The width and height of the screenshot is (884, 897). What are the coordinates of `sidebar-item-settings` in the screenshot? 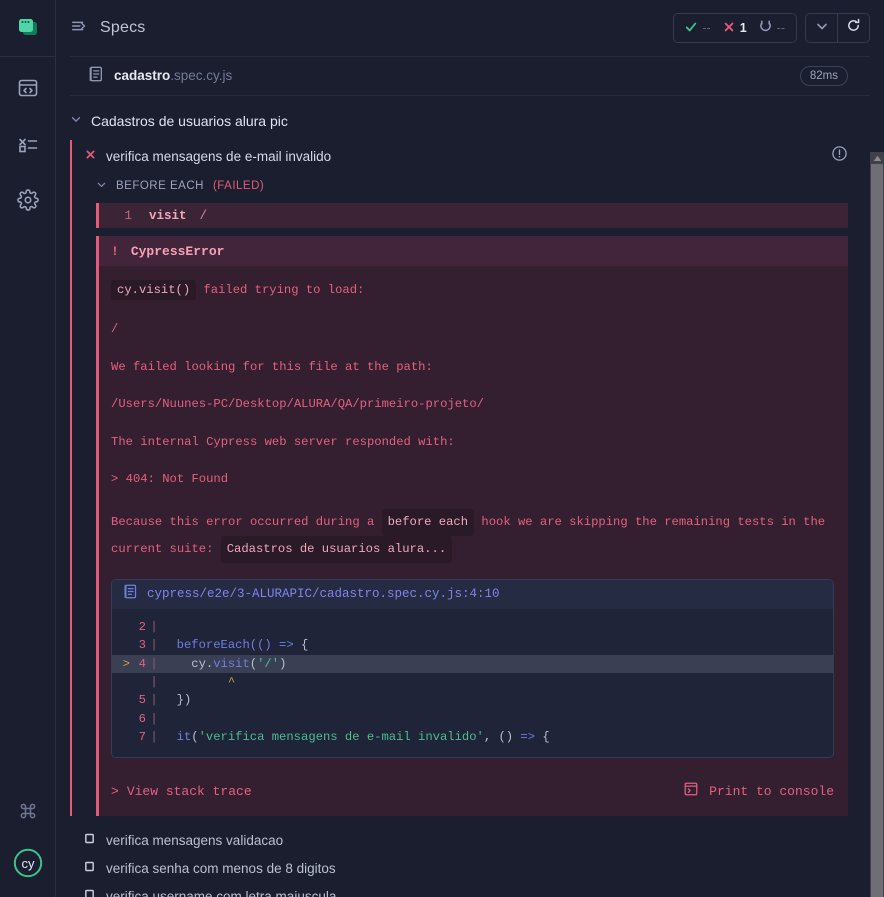 It's located at (28, 202).